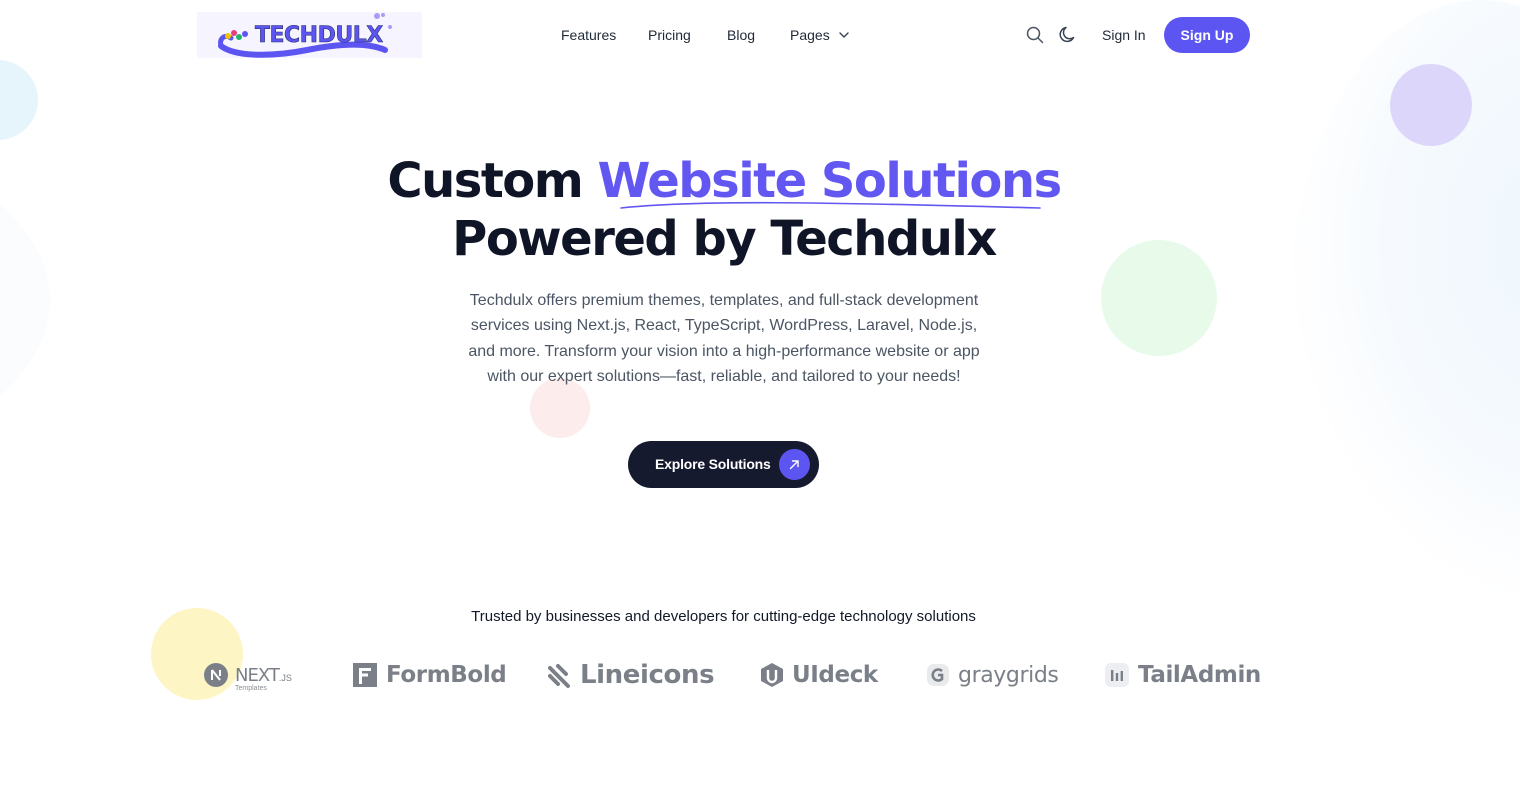  I want to click on title-underline-decoration, so click(830, 205).